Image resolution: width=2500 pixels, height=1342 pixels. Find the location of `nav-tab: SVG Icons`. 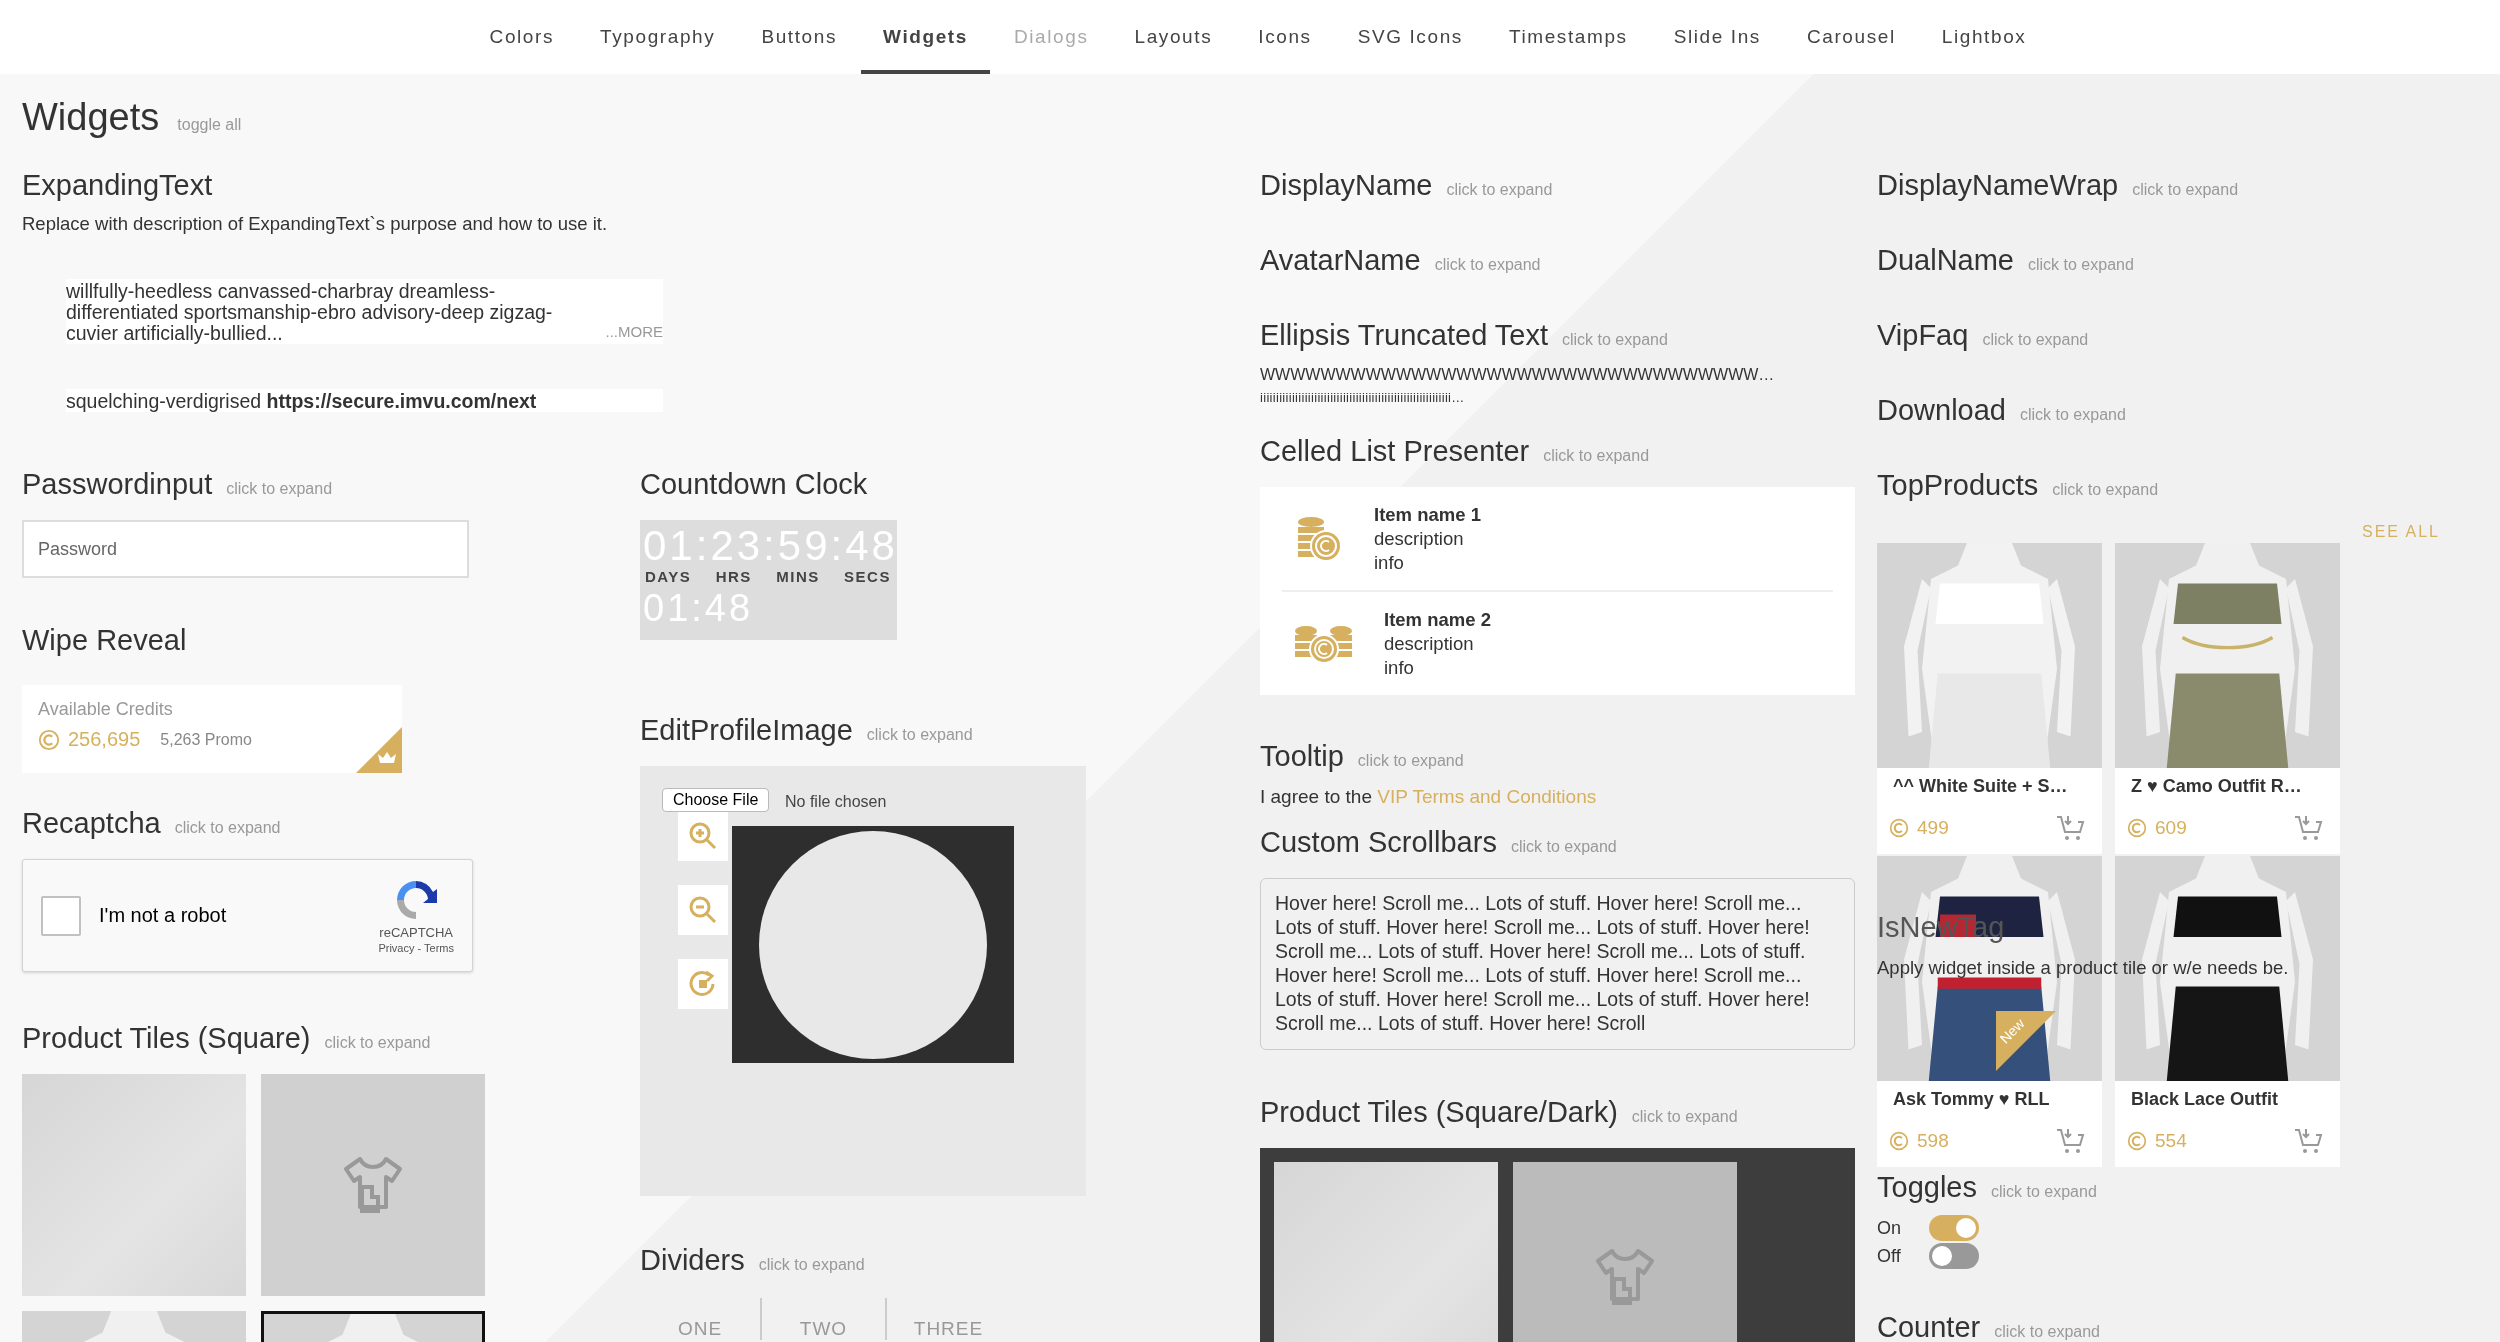

nav-tab: SVG Icons is located at coordinates (1410, 37).